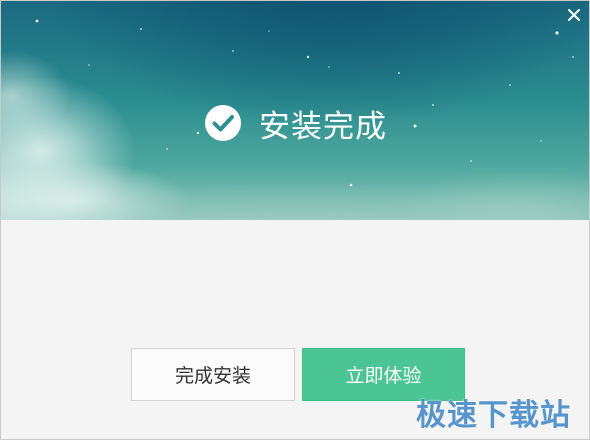 The height and width of the screenshot is (440, 590). I want to click on install-complete-title: 安装完成, so click(323, 126).